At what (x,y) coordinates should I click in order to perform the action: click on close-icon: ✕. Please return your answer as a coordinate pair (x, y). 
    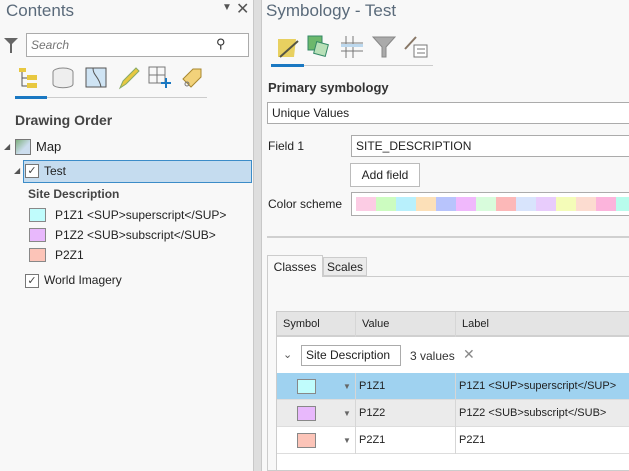
    Looking at the image, I should click on (242, 9).